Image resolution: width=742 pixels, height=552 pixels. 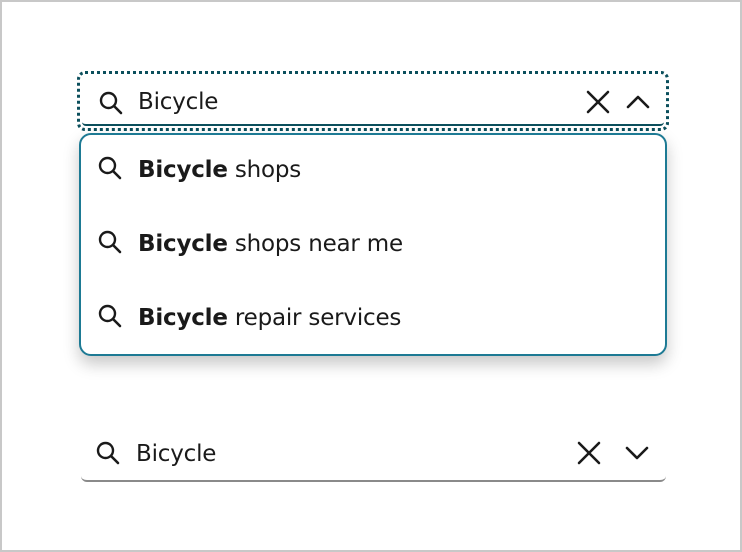 I want to click on combobox-expanded-field: Bicycle, so click(x=373, y=101).